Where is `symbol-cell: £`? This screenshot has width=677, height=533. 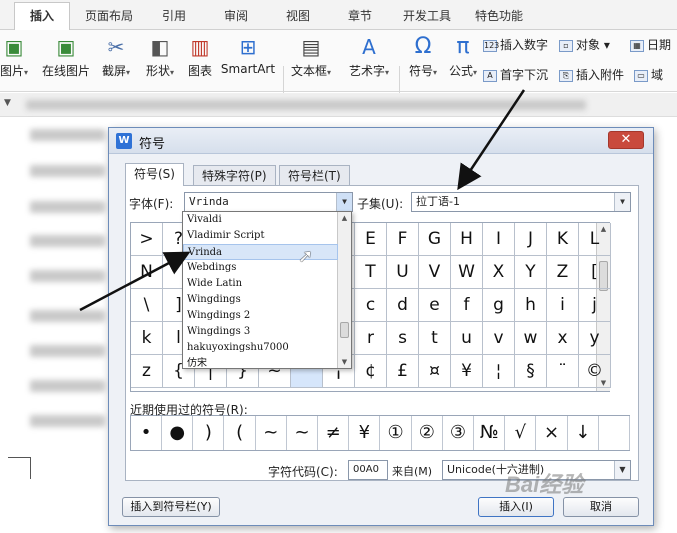 symbol-cell: £ is located at coordinates (403, 371).